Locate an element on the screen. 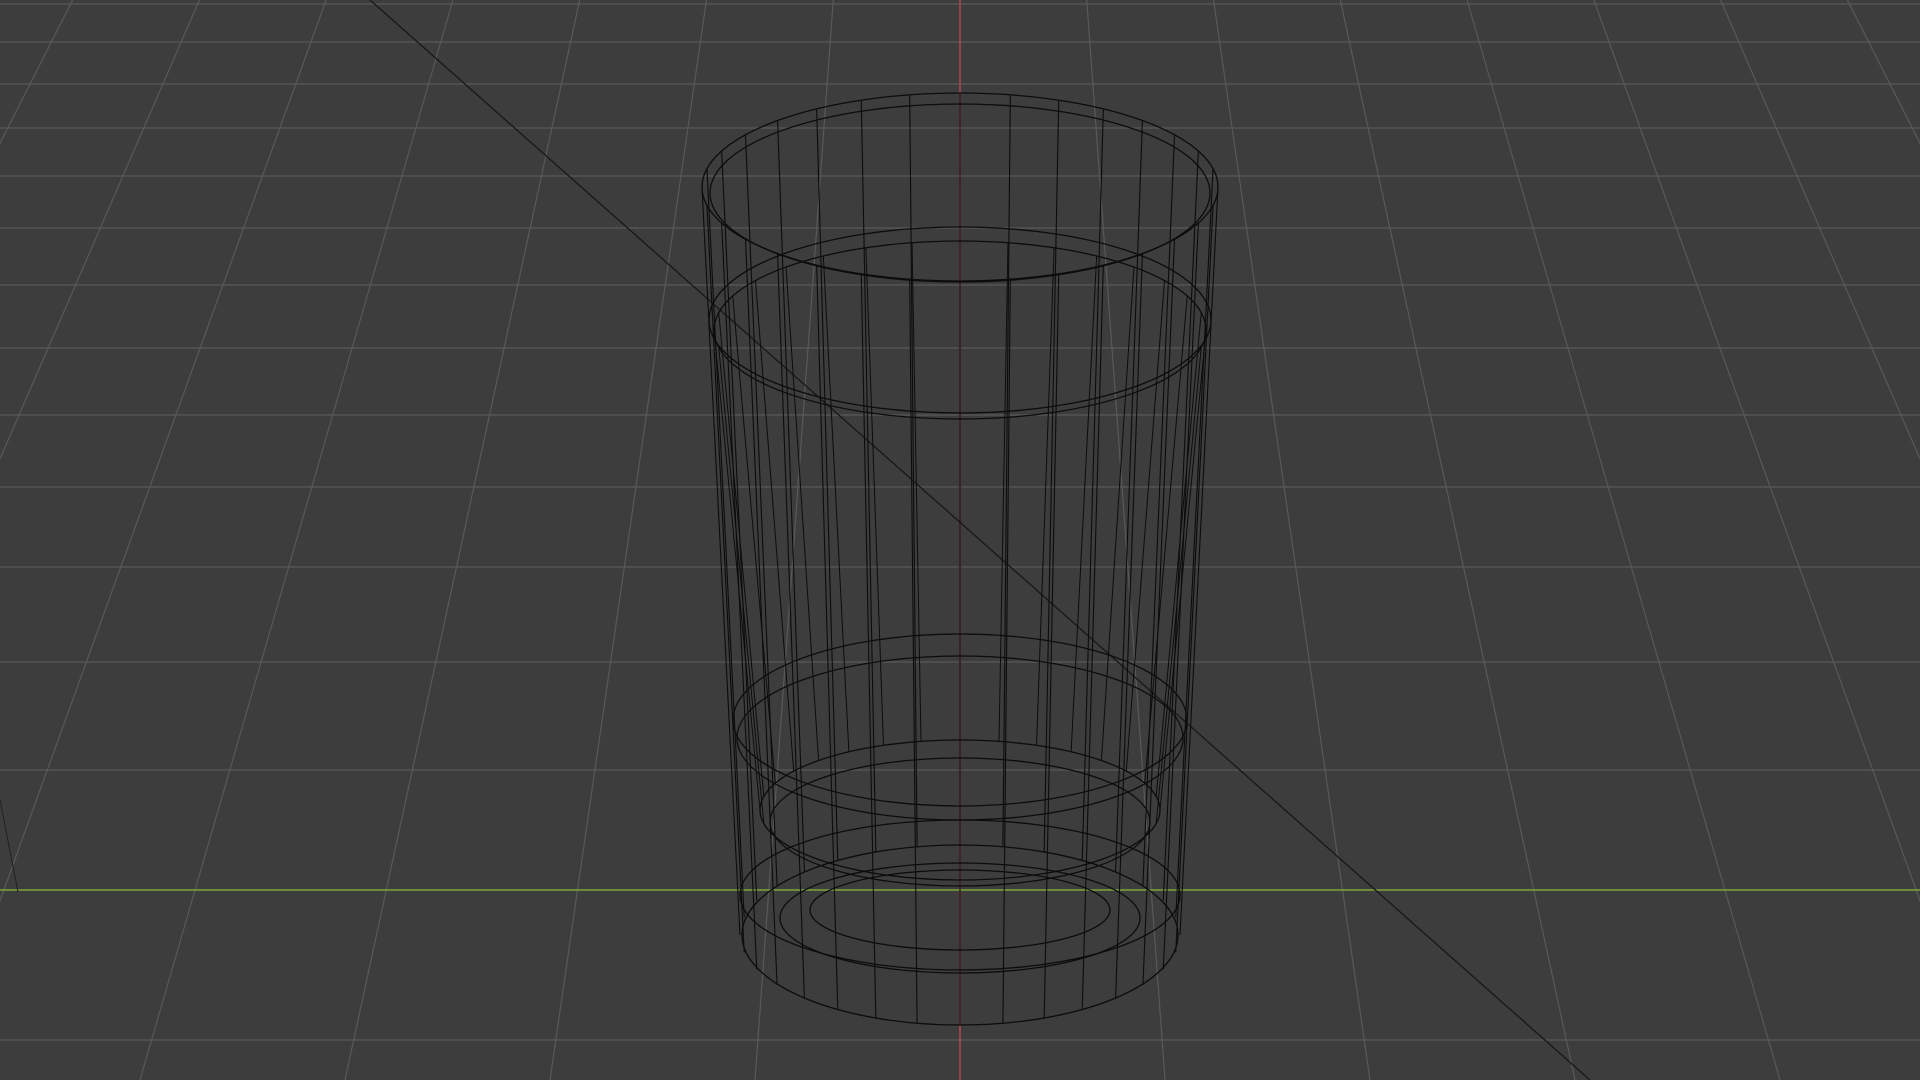 Image resolution: width=1920 pixels, height=1080 pixels. edge-guide-line is located at coordinates (9, 846).